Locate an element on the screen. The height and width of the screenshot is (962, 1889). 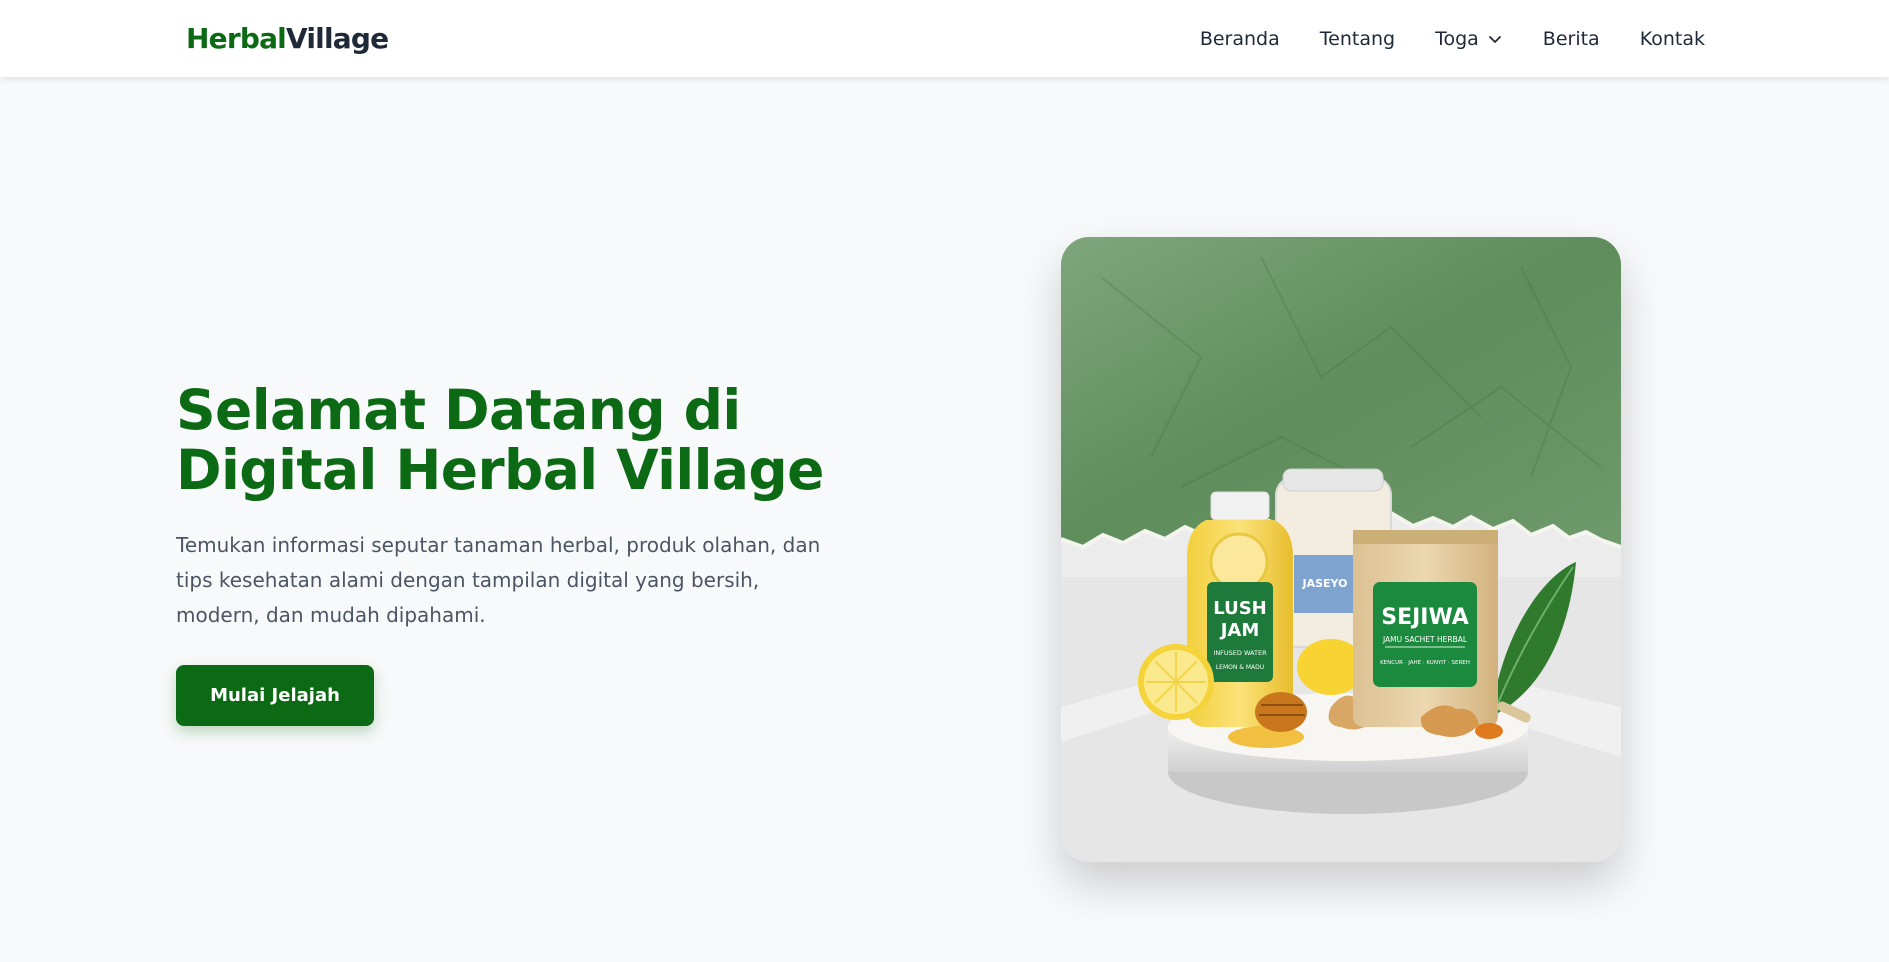
sachet-name: SEJIWA is located at coordinates (1425, 617).